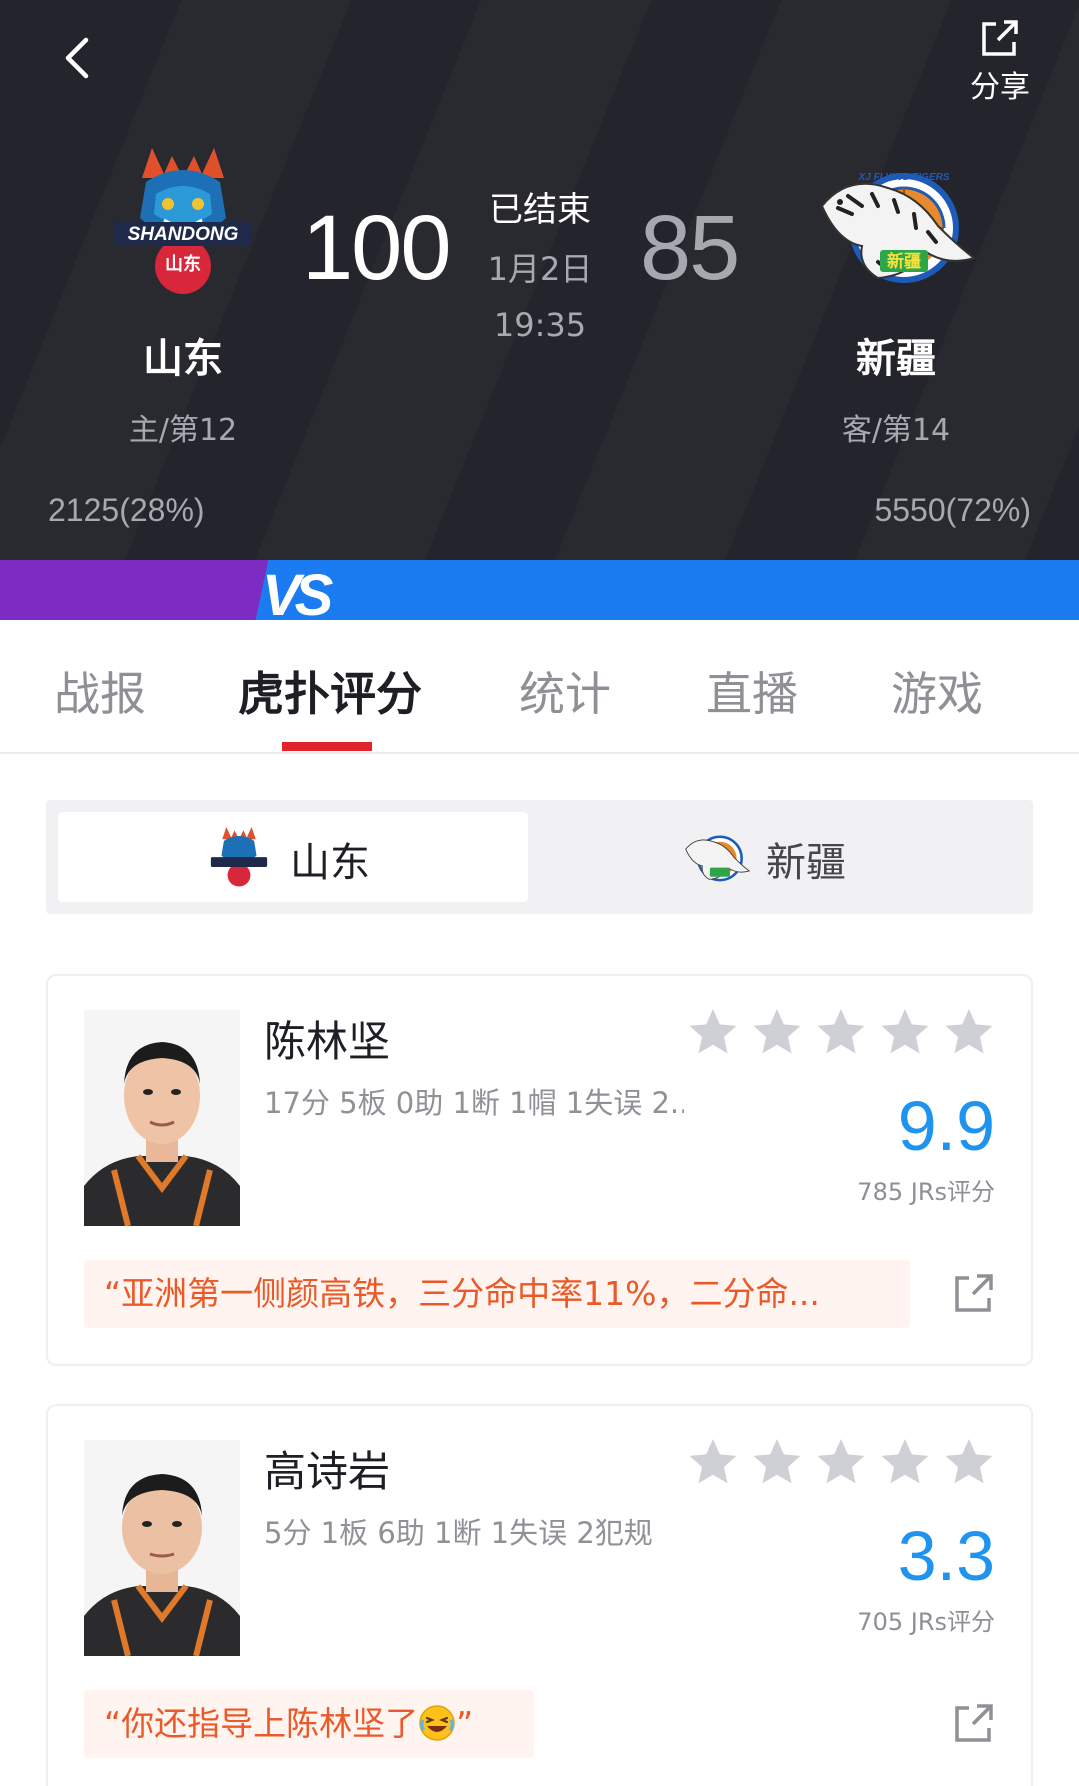  I want to click on comment-text: “你还指导上陈林坚了, so click(261, 1723).